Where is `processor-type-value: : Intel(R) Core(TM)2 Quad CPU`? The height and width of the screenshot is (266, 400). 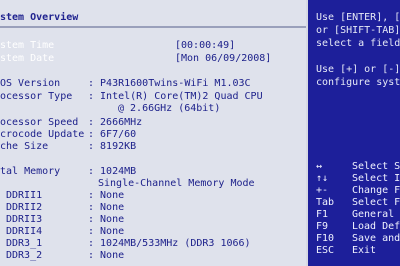
processor-type-value: : Intel(R) Core(TM)2 Quad CPU is located at coordinates (175, 96).